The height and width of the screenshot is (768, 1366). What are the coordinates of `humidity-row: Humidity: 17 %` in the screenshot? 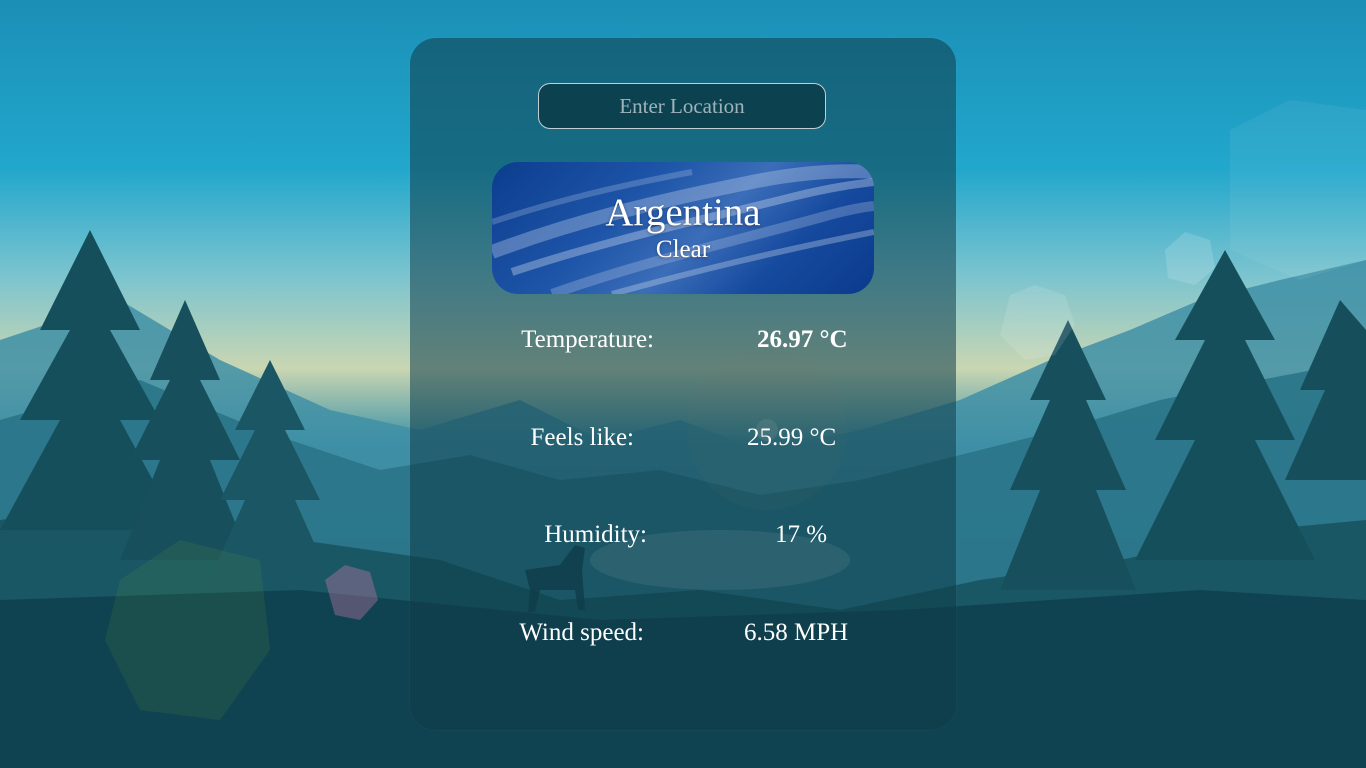 It's located at (683, 538).